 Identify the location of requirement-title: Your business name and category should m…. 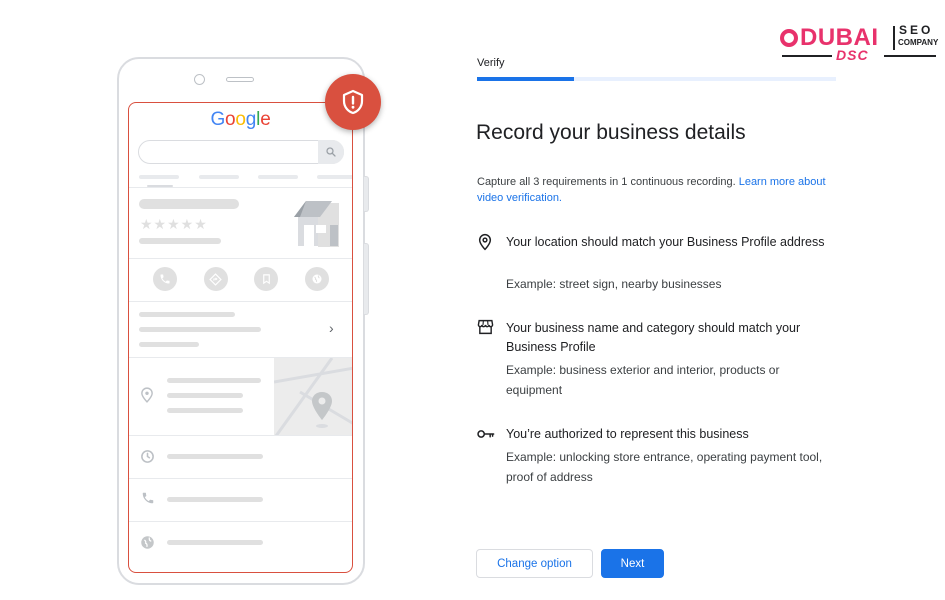
(653, 337).